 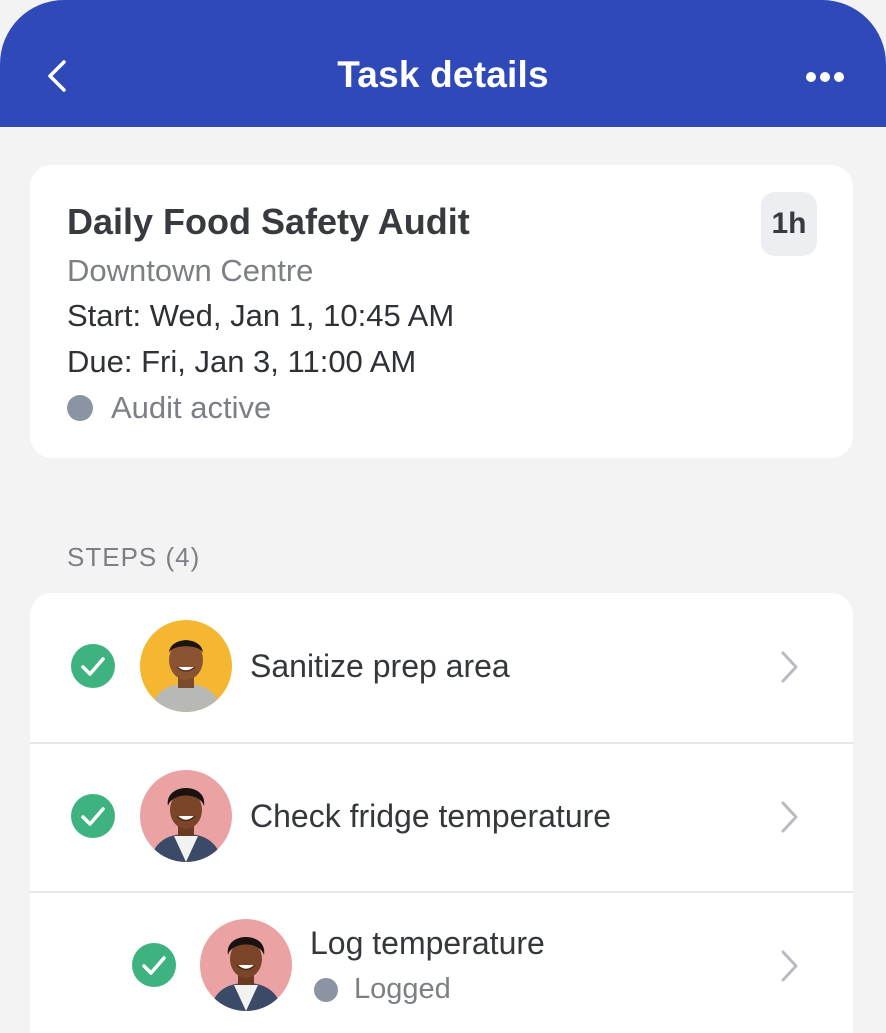 I want to click on more-horizontal-icon, so click(x=825, y=77).